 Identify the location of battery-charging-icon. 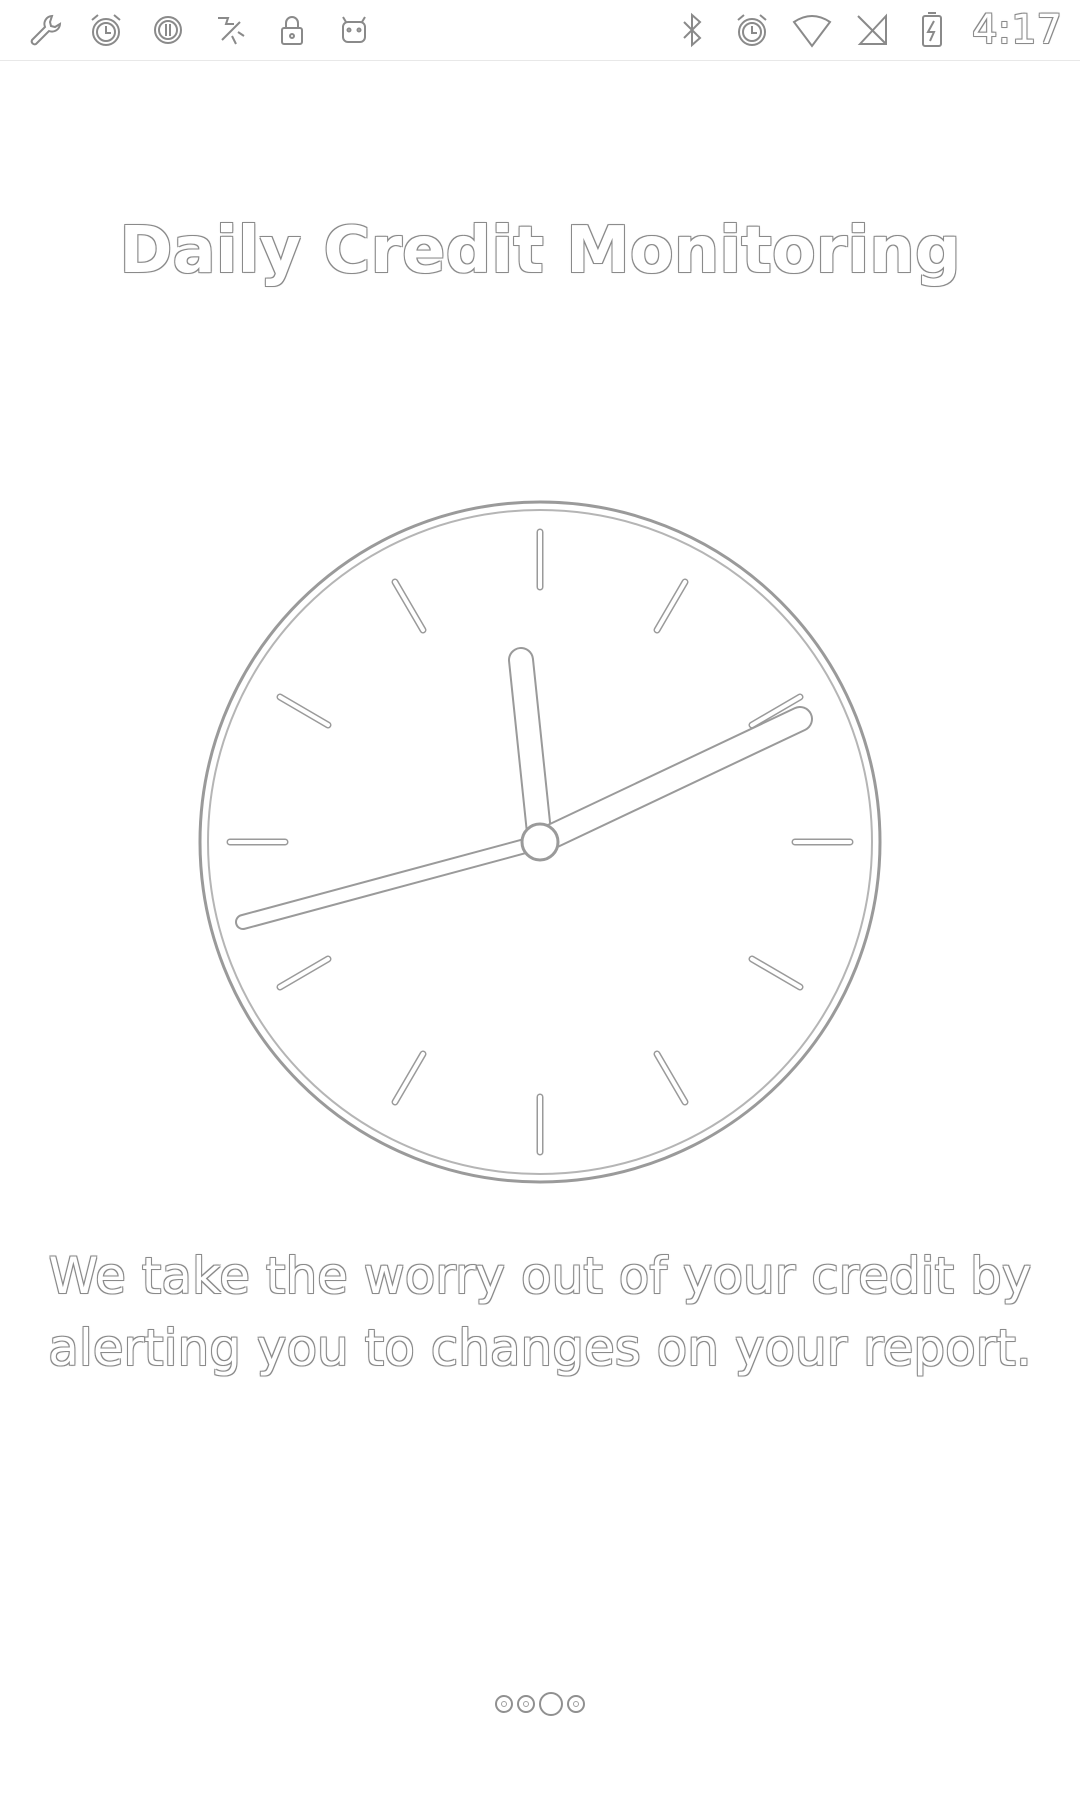
(932, 30).